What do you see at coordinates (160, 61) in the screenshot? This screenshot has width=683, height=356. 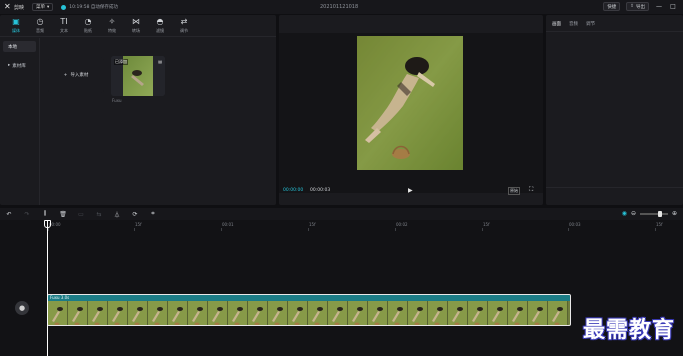 I see `image-type-icon: ▤` at bounding box center [160, 61].